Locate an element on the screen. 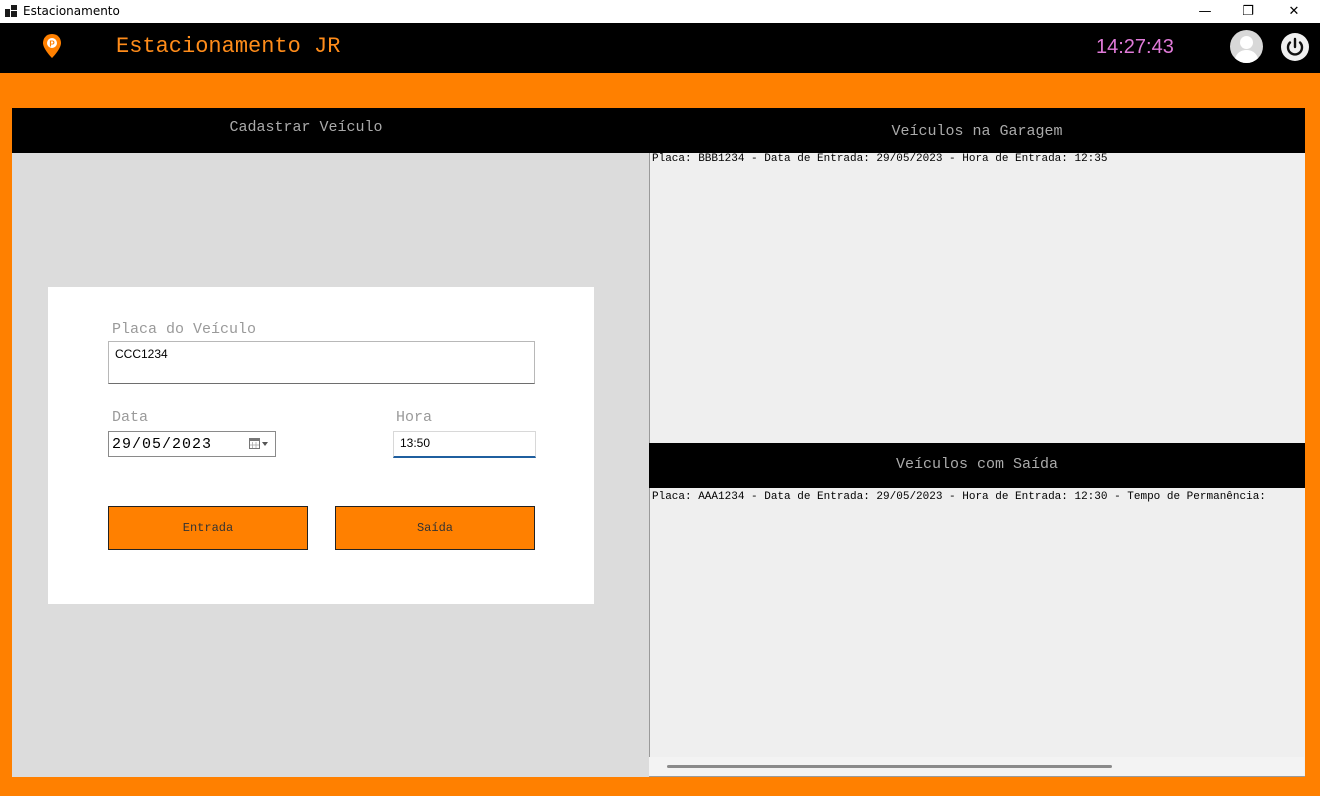 The image size is (1320, 796). app-icon is located at coordinates (11, 11).